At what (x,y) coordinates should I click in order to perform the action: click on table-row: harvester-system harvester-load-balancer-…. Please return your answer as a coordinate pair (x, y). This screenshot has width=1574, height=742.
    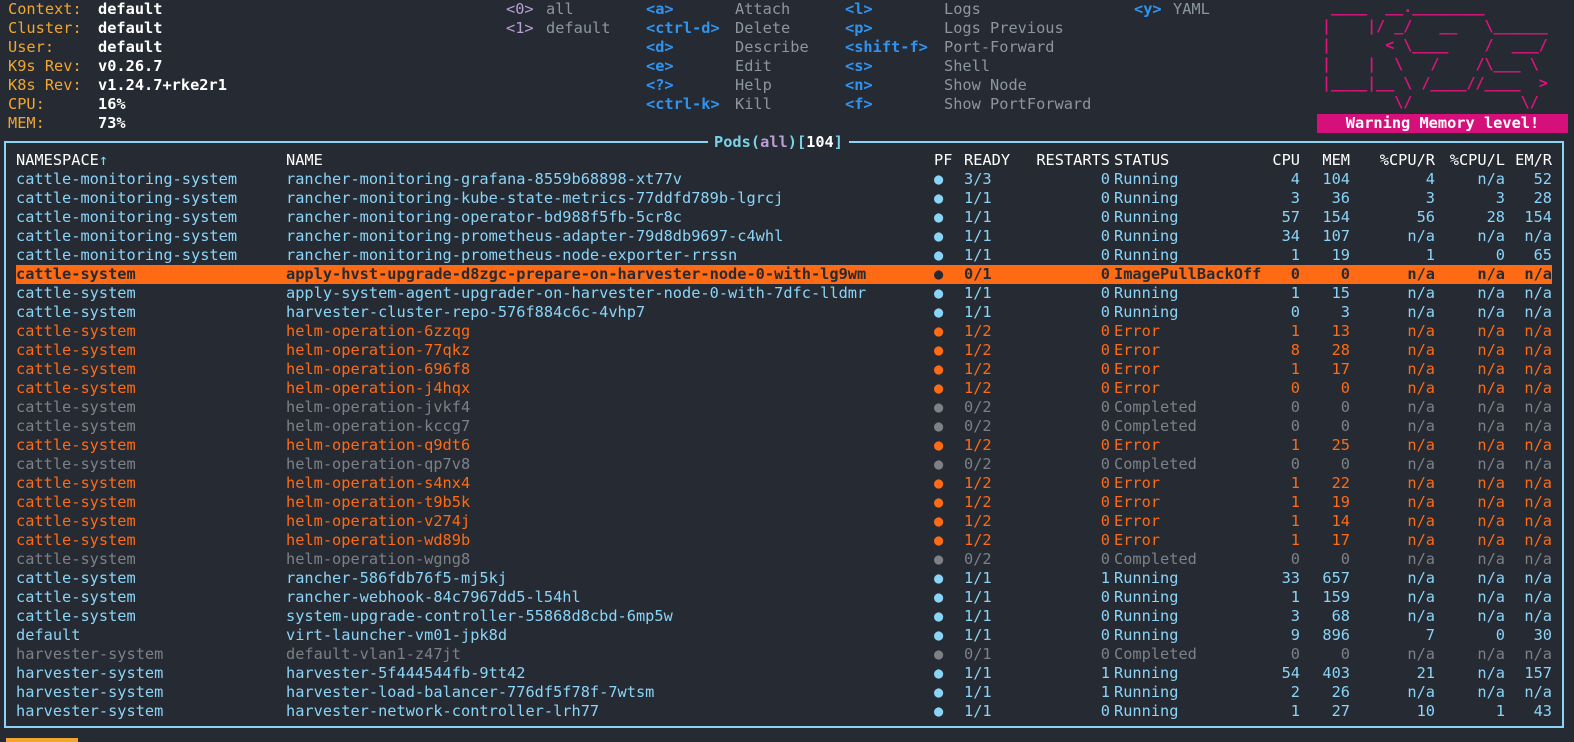
    Looking at the image, I should click on (784, 692).